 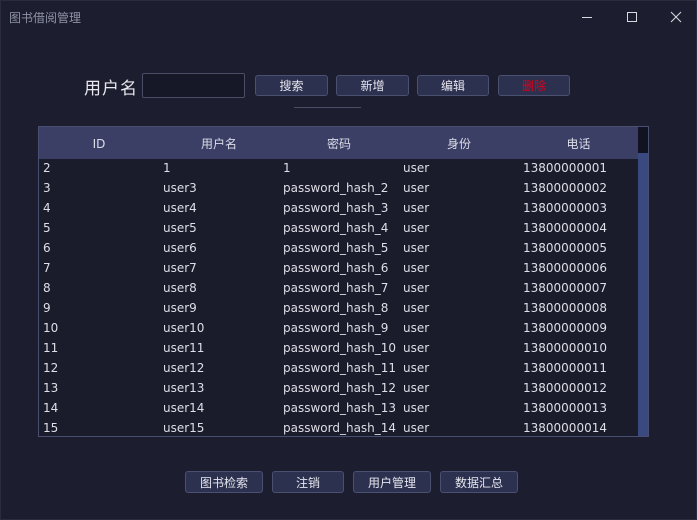 I want to click on cell-phone: 13800000014, so click(x=578, y=427).